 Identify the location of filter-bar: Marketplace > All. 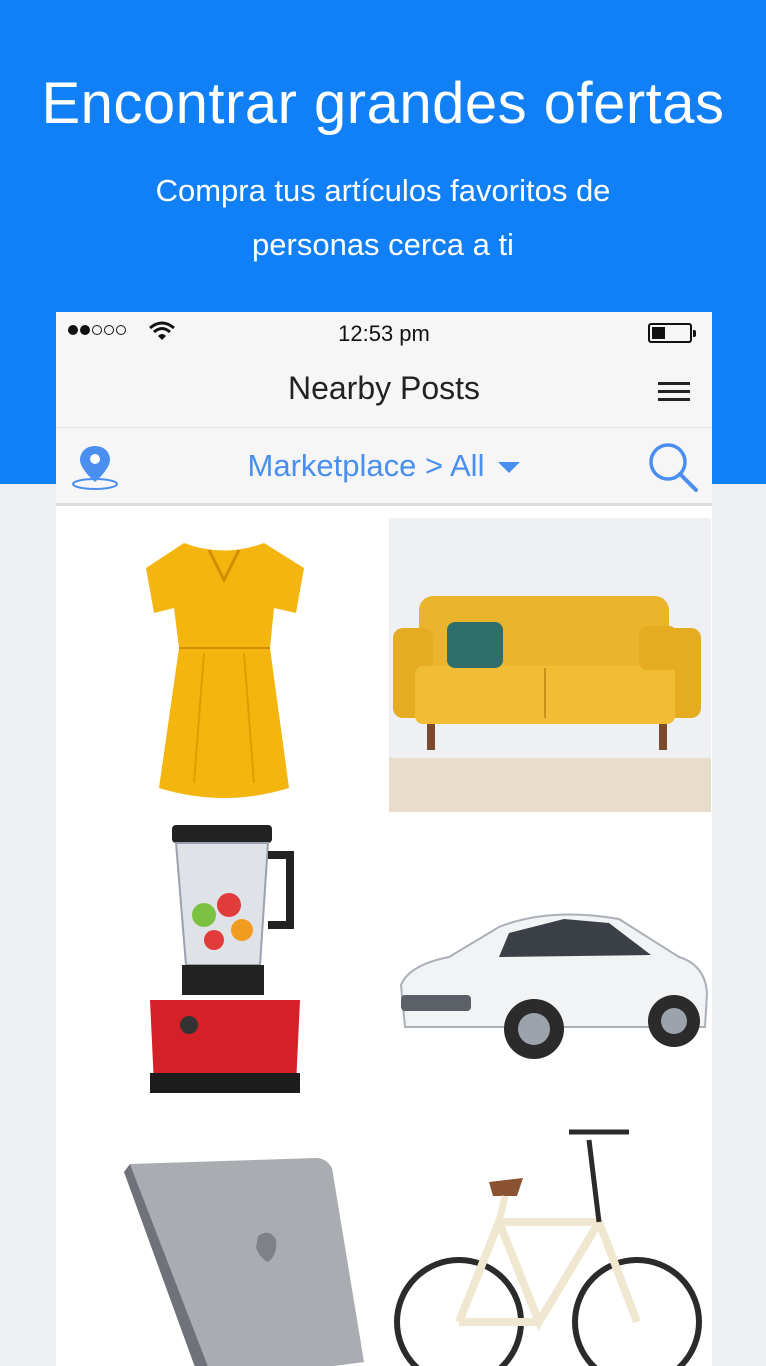
(384, 467).